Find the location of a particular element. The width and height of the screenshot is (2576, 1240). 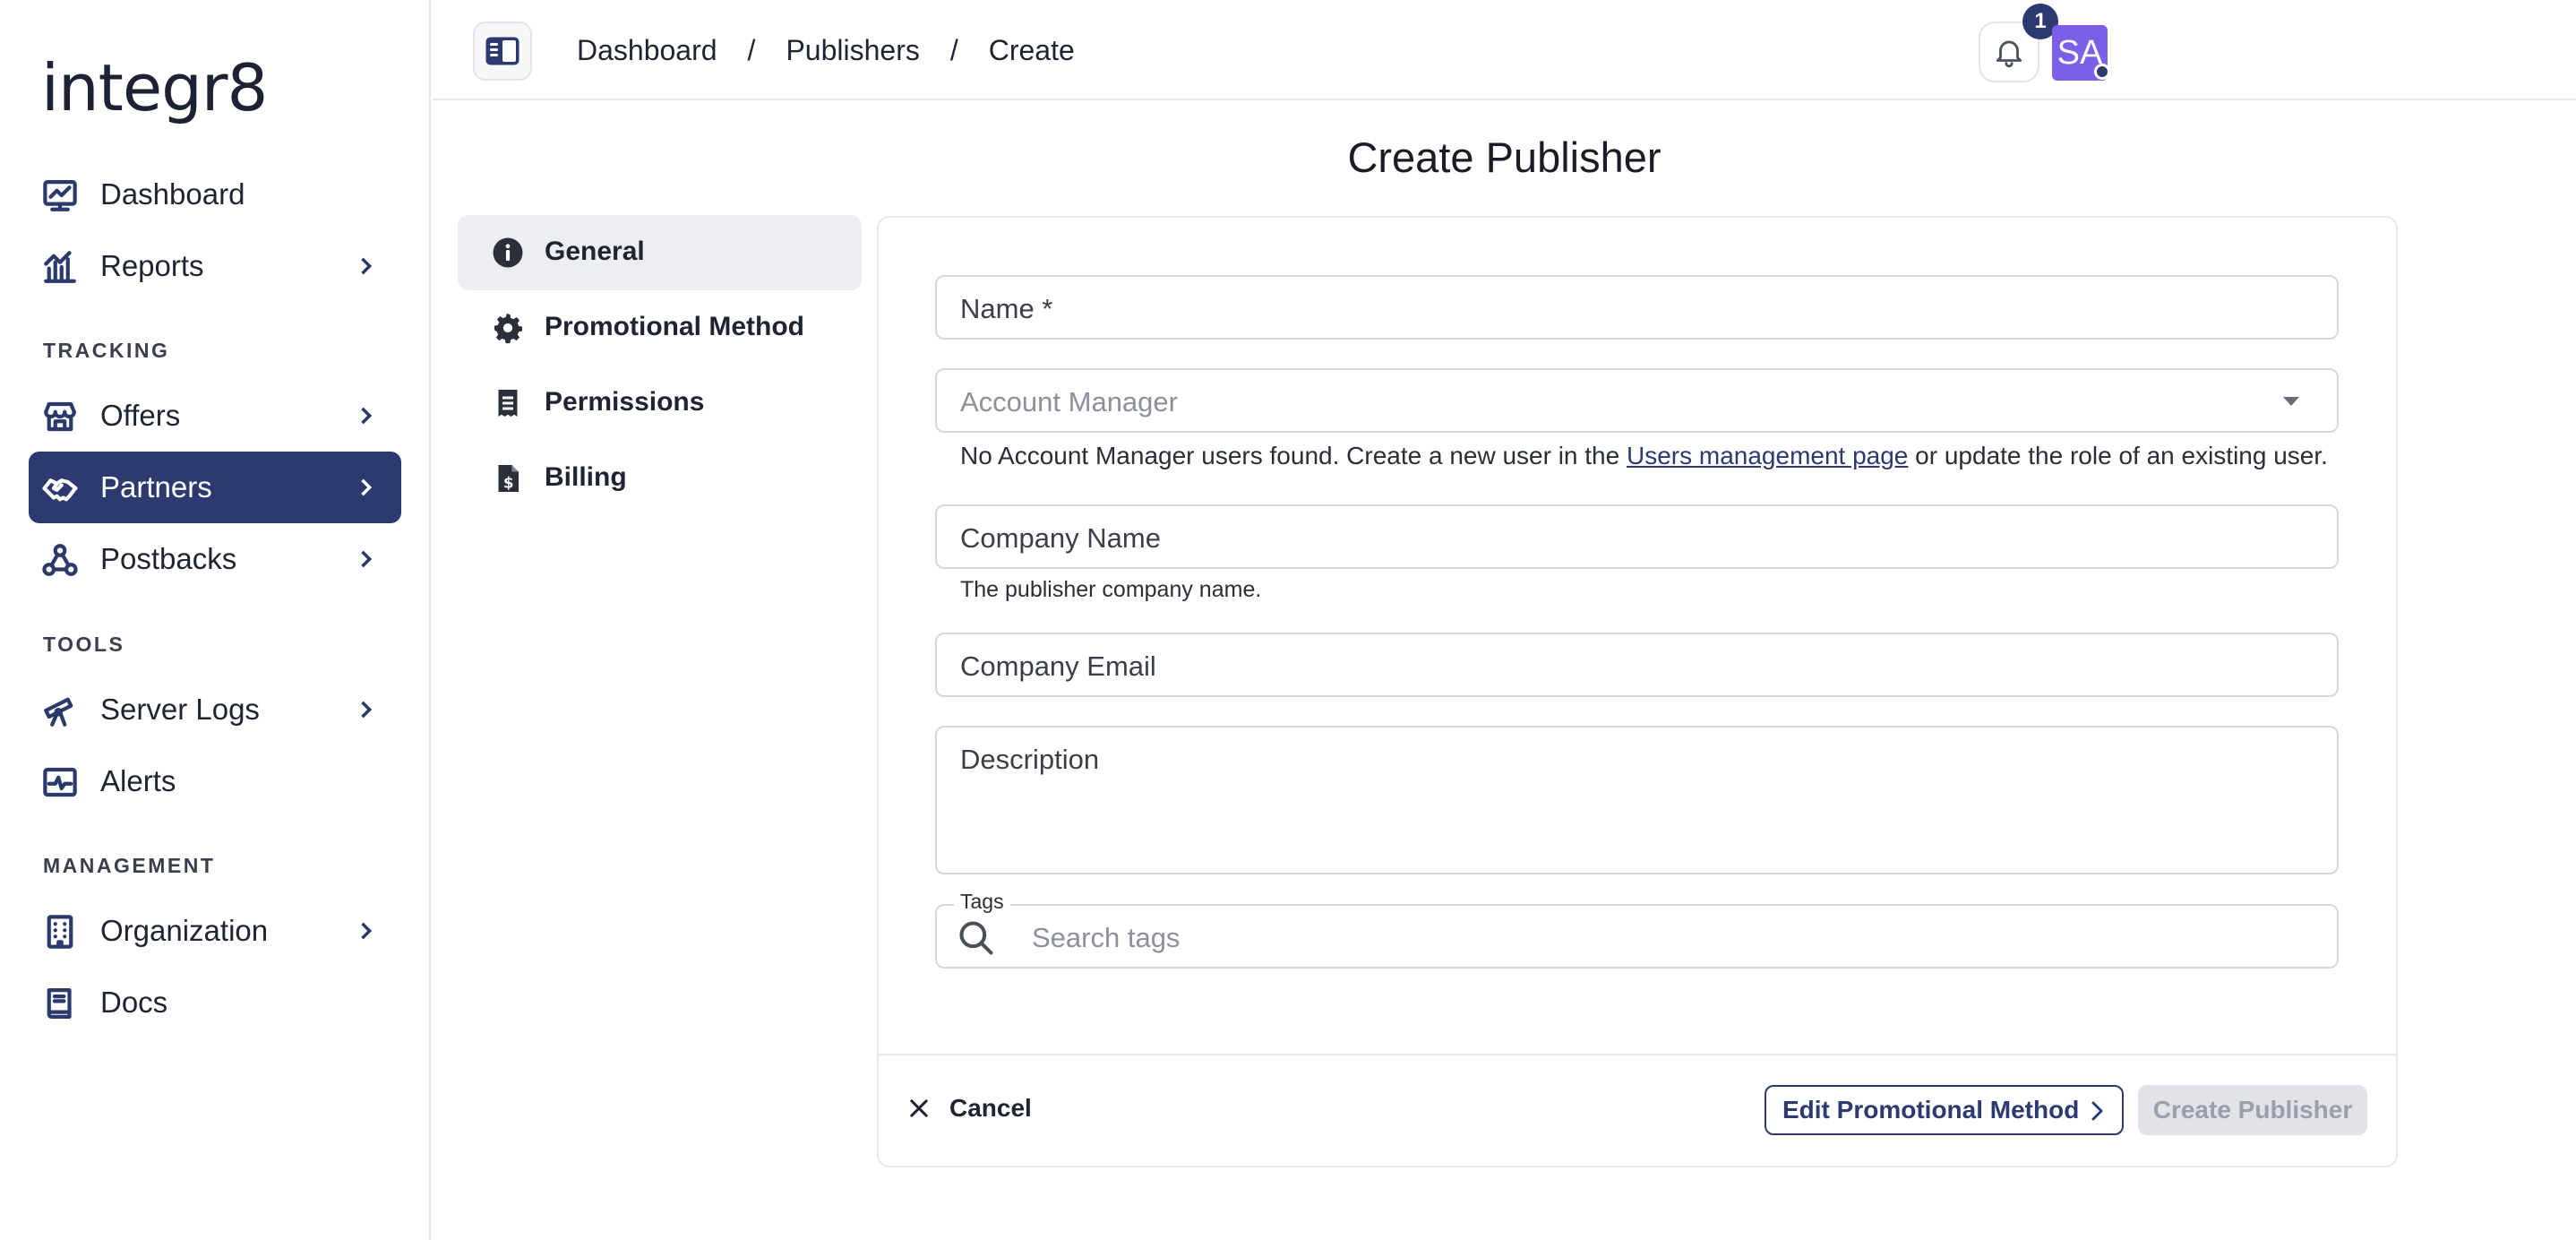

tags-placeholder: Search tags is located at coordinates (1106, 938).